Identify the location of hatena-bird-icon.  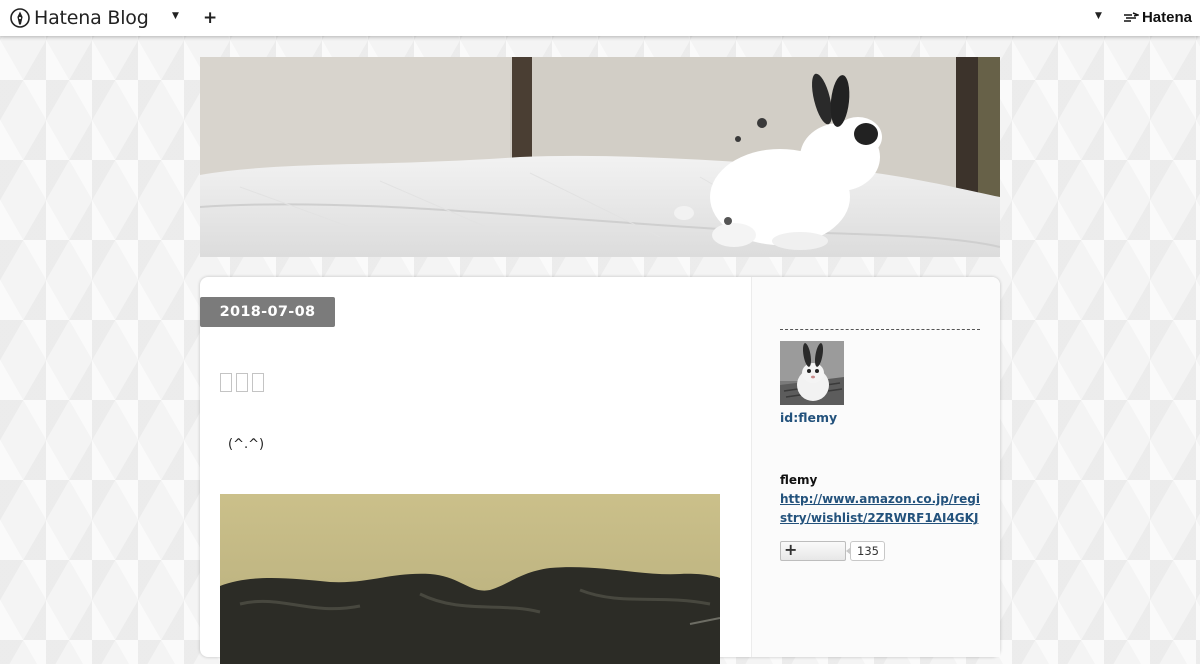
(1131, 16).